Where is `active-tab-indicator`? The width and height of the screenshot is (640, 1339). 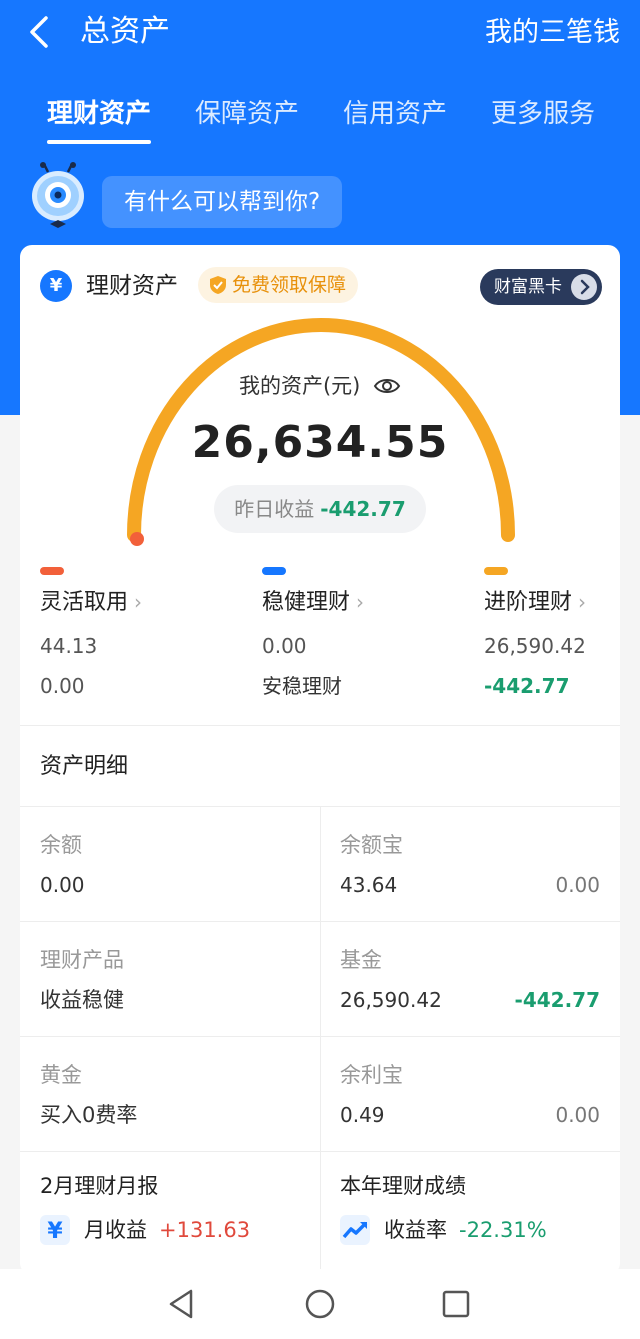 active-tab-indicator is located at coordinates (99, 142).